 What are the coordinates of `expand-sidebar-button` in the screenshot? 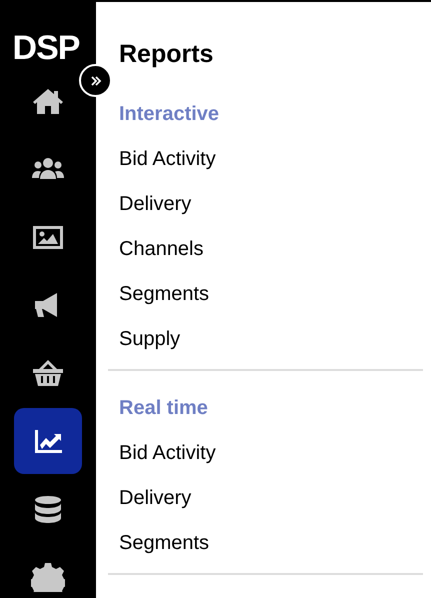 It's located at (95, 80).